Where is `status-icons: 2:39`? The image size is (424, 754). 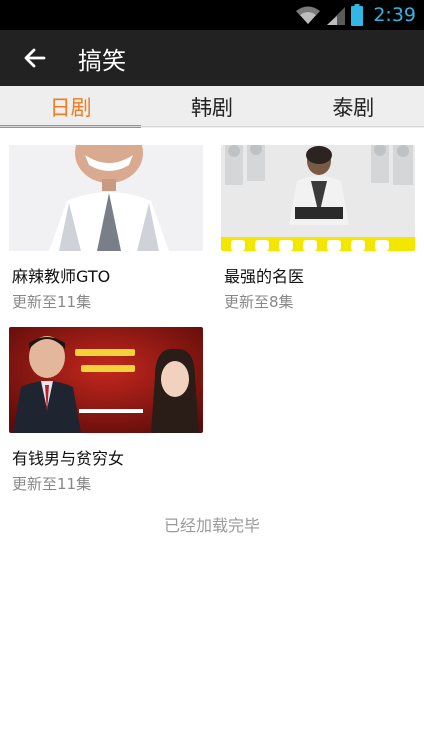
status-icons: 2:39 is located at coordinates (355, 15).